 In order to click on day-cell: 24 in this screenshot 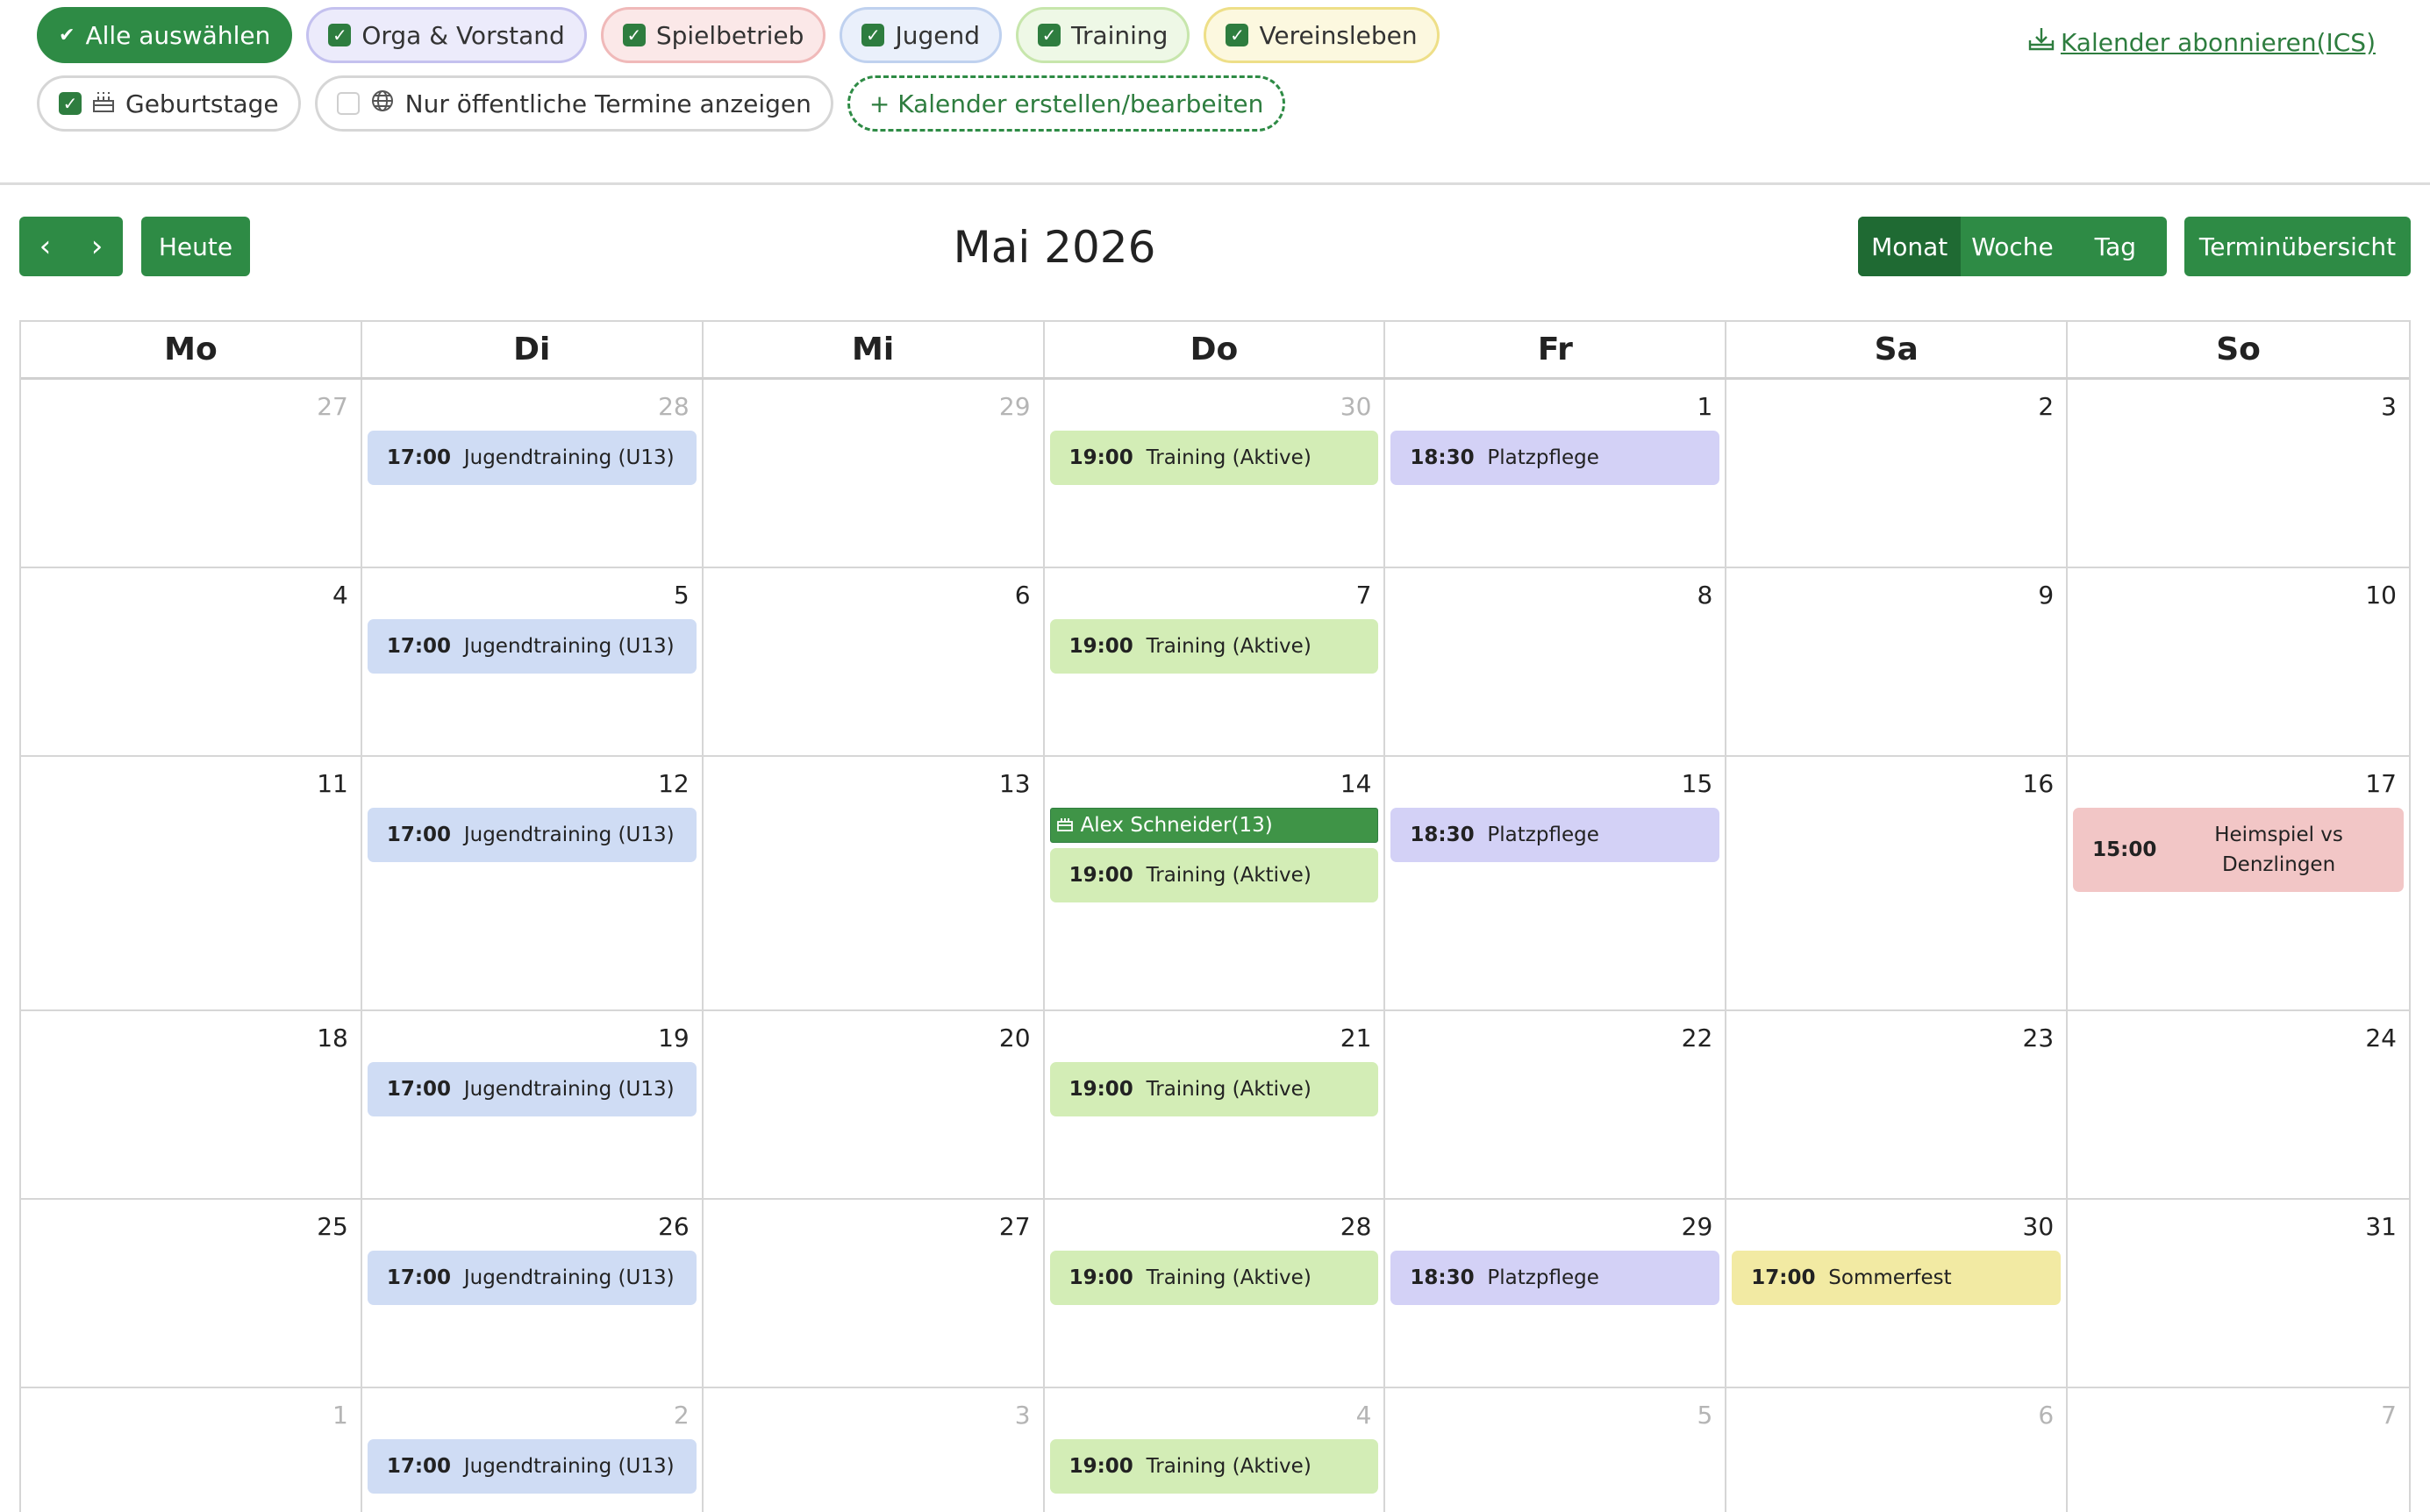, I will do `click(2239, 1104)`.